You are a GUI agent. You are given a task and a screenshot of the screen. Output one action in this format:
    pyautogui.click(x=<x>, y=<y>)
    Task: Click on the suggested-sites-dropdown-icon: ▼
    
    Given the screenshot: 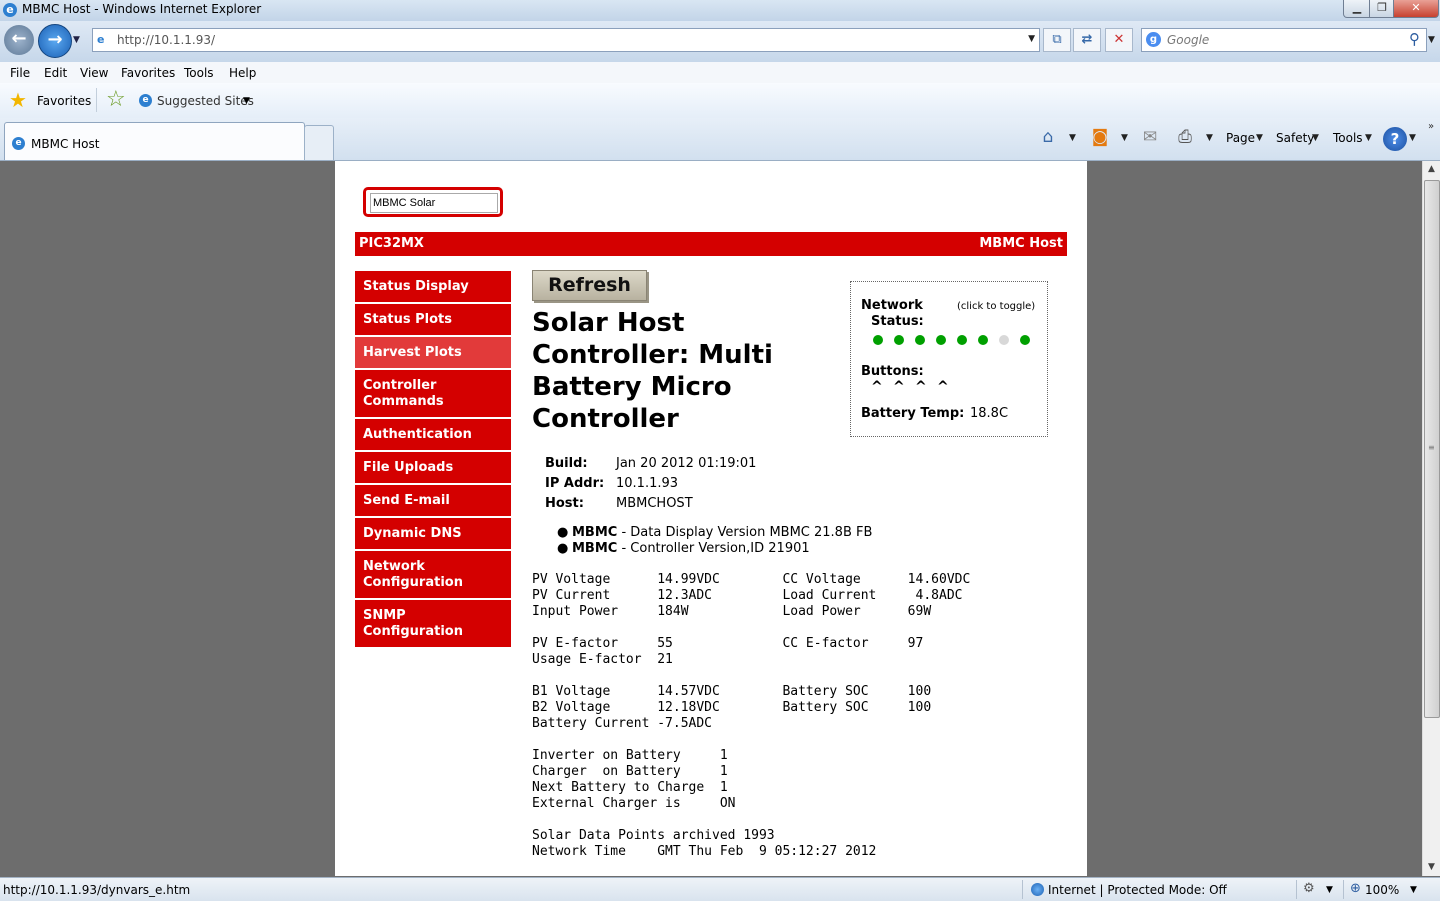 What is the action you would take?
    pyautogui.click(x=246, y=101)
    